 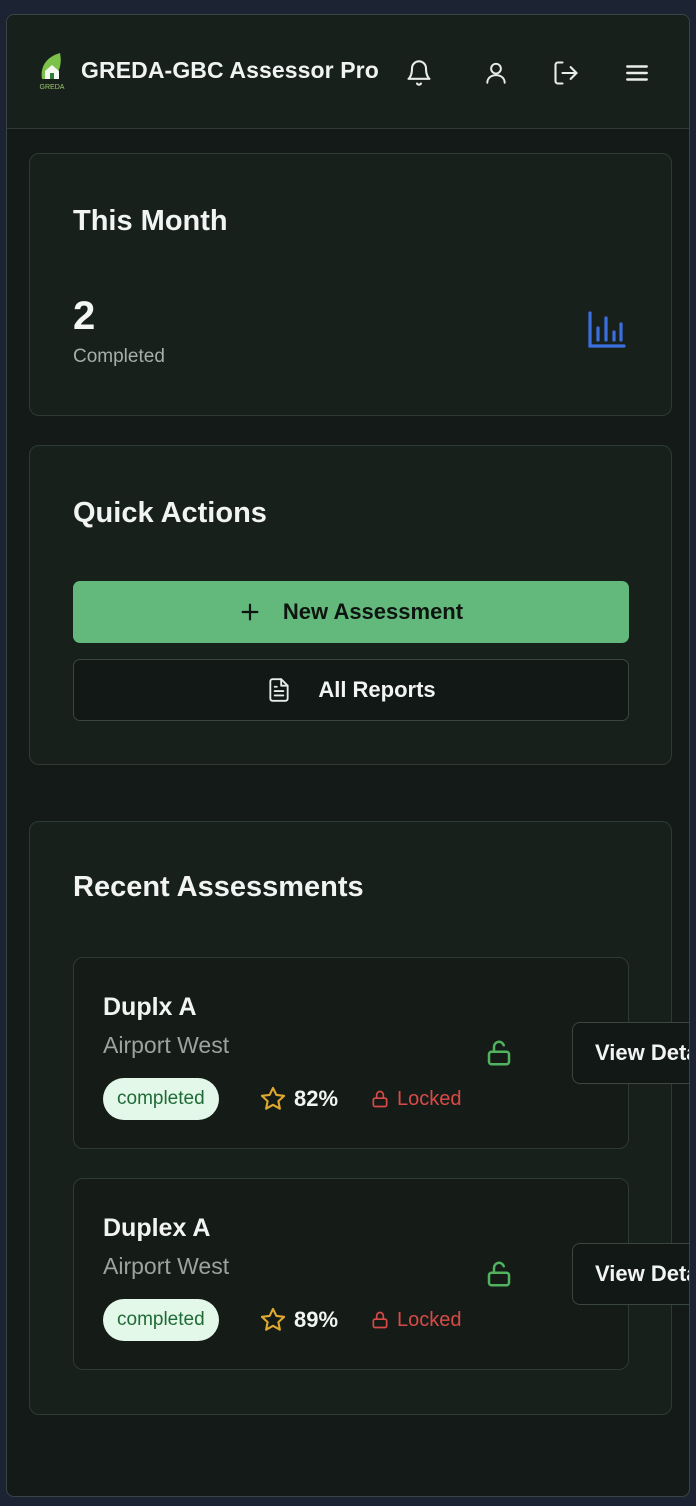 What do you see at coordinates (52, 72) in the screenshot?
I see `greda-logo-icon: GREDA` at bounding box center [52, 72].